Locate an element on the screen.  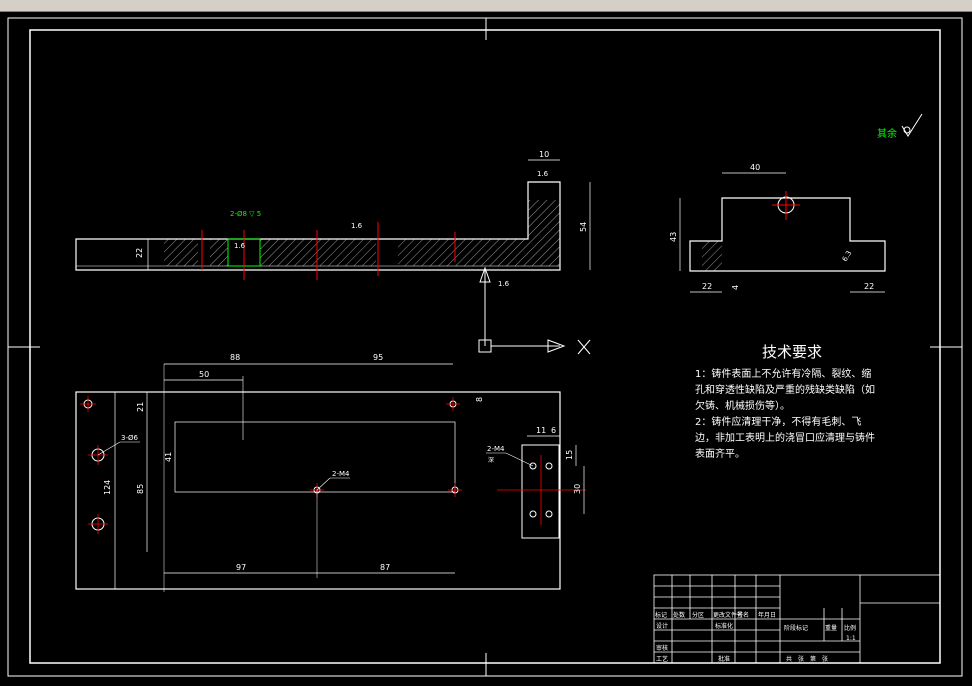
tb-label-date: 年月日 is located at coordinates (767, 615).